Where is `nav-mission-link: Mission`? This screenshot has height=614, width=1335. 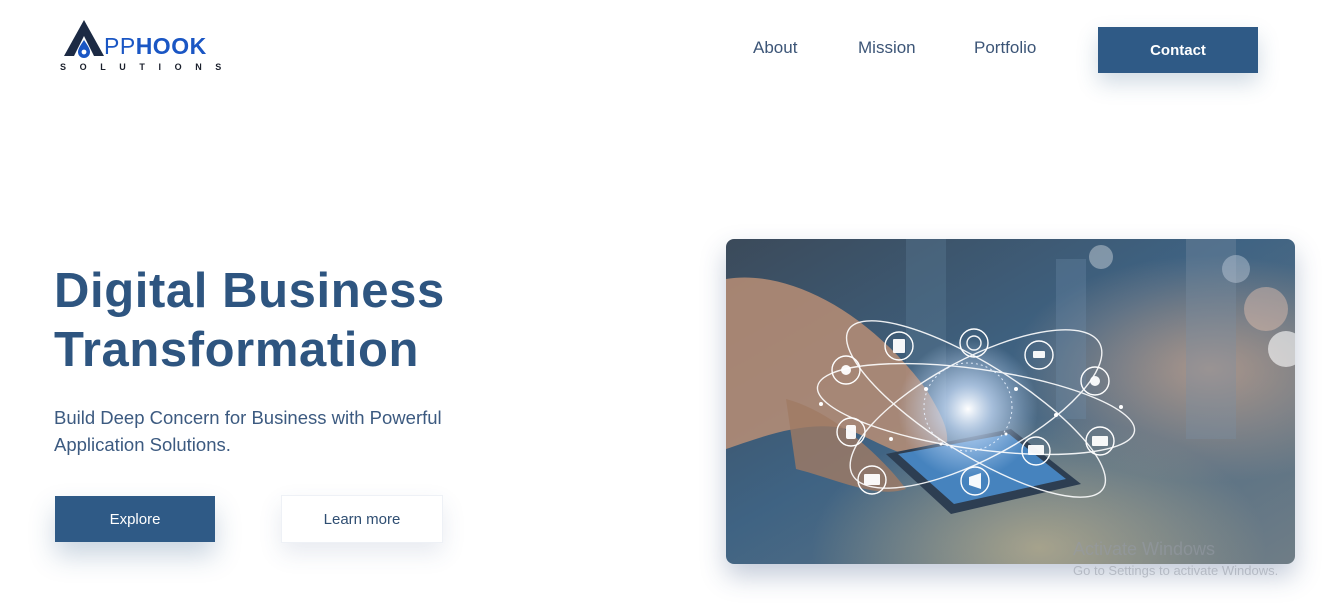
nav-mission-link: Mission is located at coordinates (887, 48).